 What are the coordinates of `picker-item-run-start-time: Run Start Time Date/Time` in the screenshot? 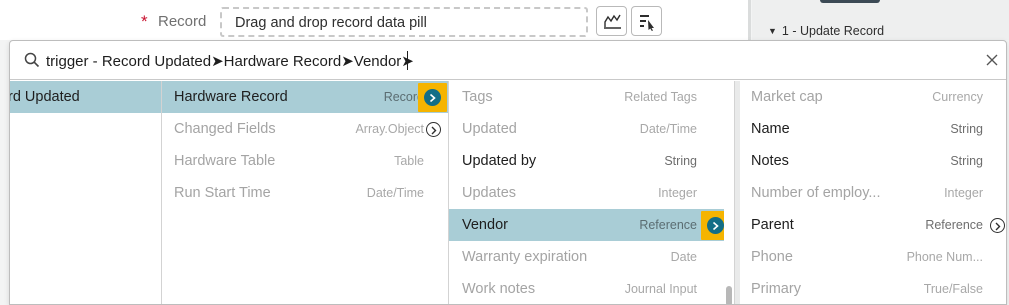 It's located at (305, 193).